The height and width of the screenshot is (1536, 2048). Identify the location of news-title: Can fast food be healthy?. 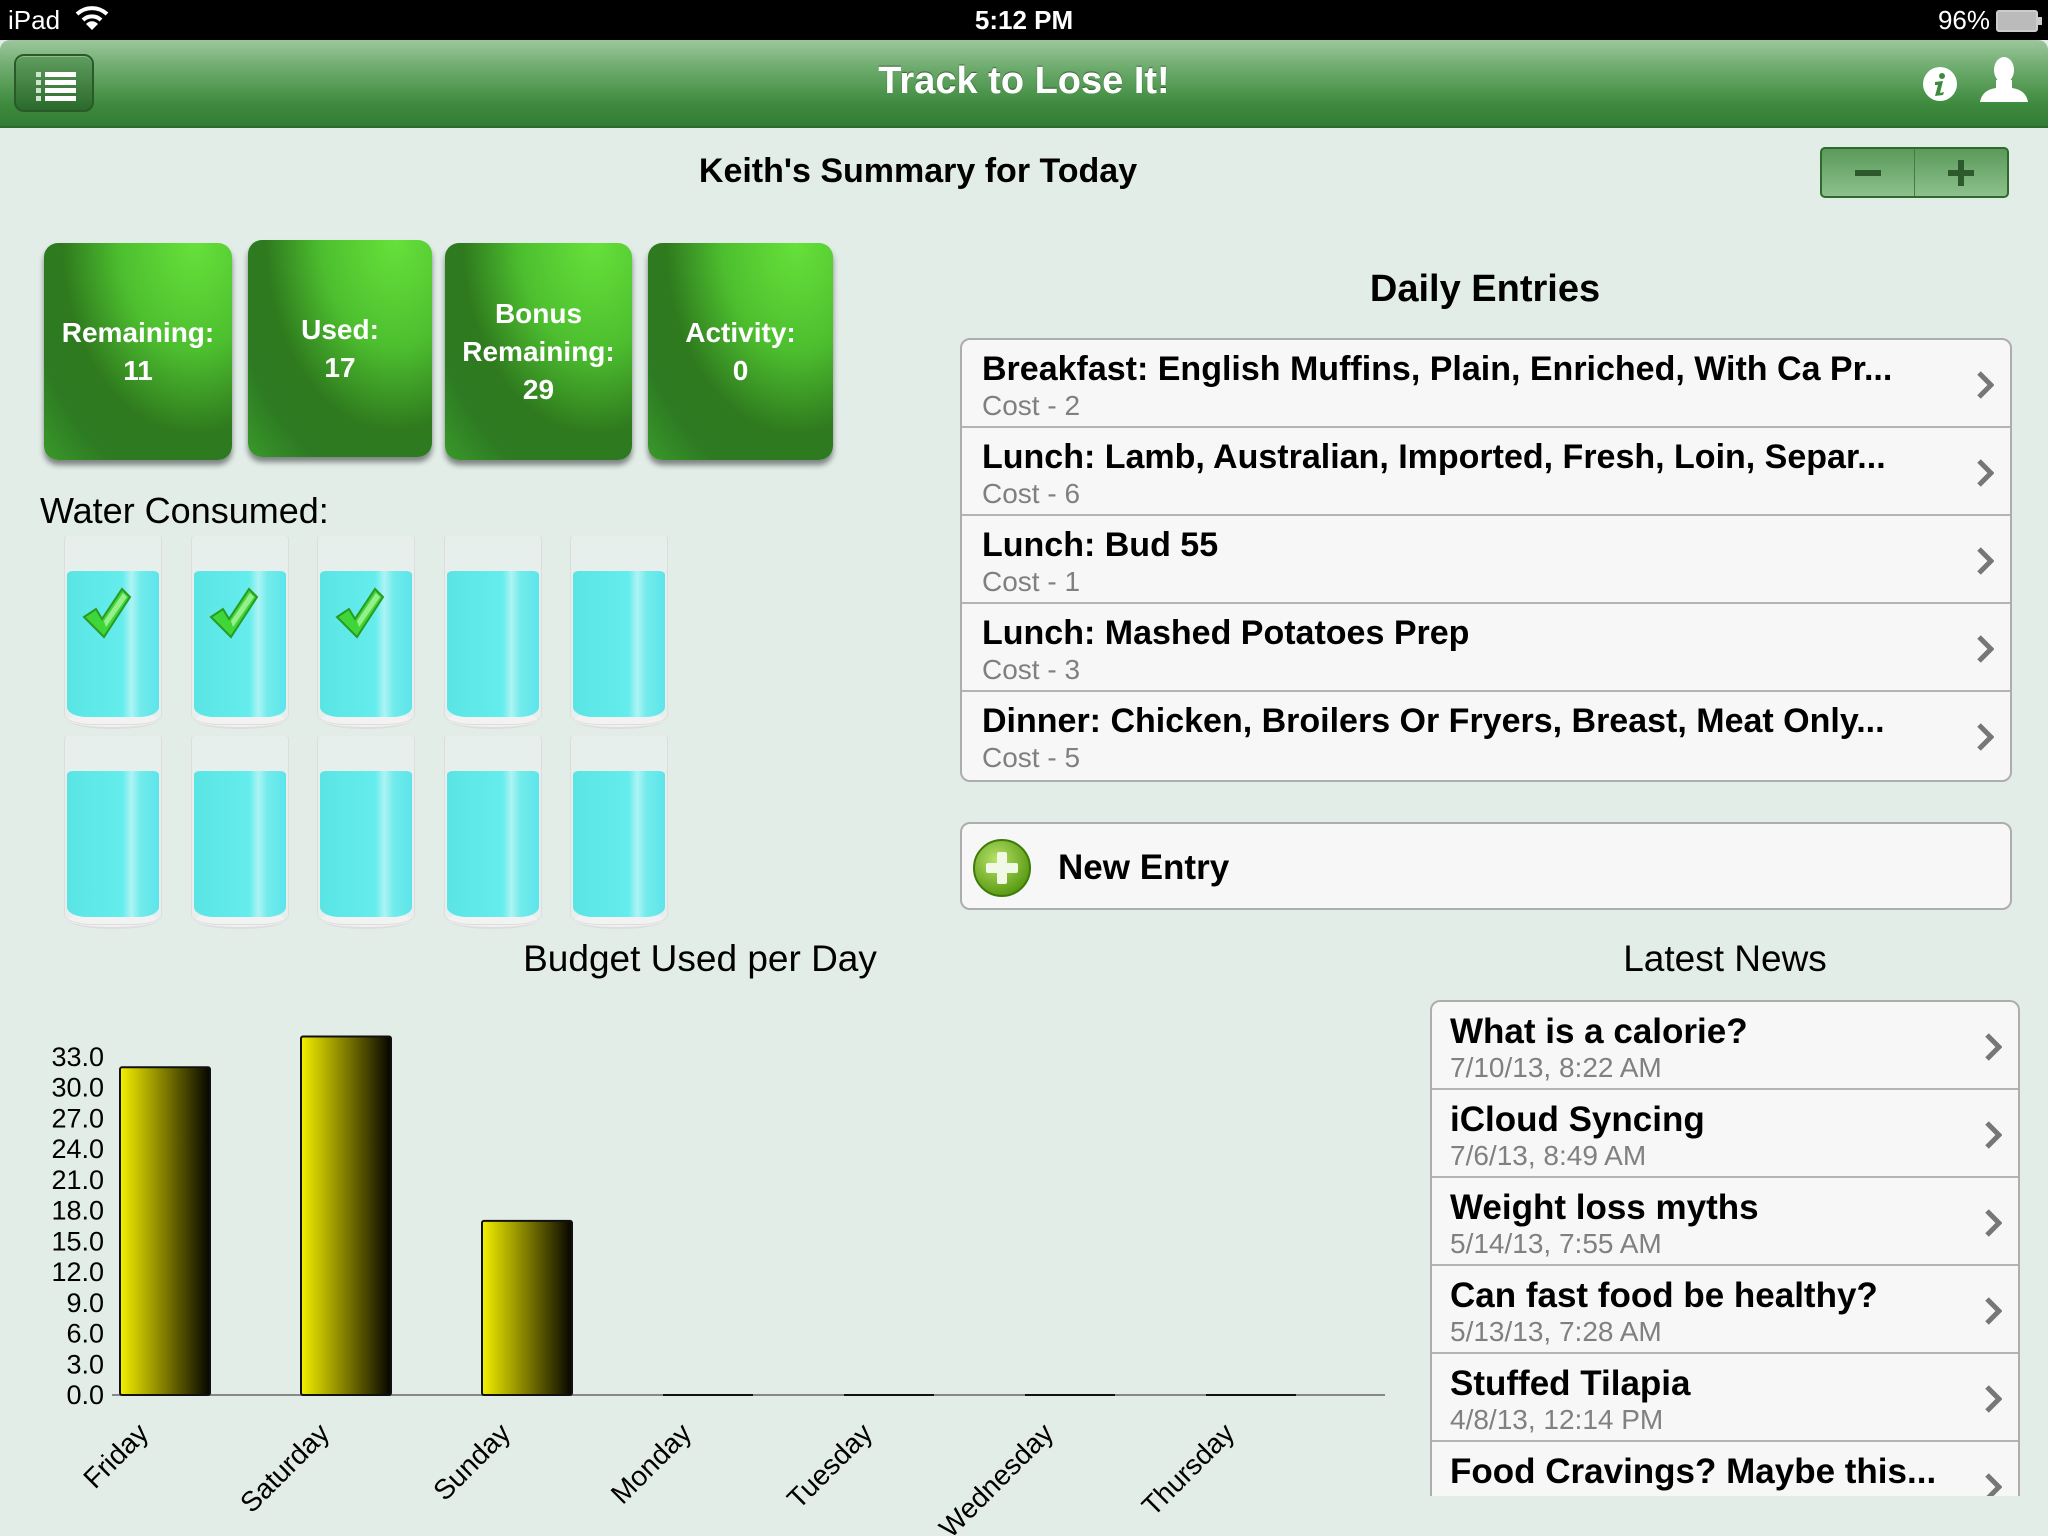
(1664, 1295).